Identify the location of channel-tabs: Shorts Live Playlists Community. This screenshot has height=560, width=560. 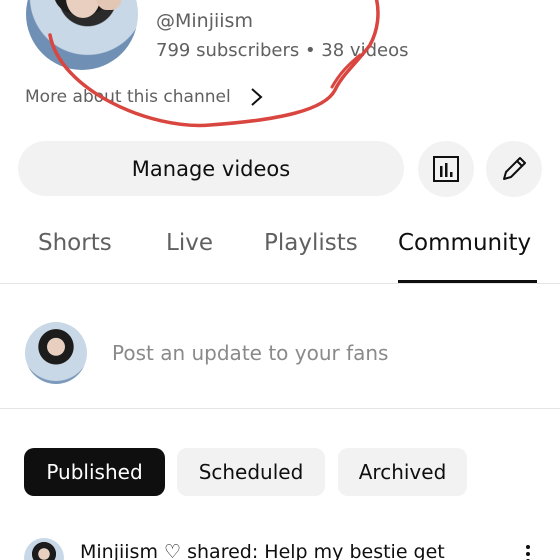
(280, 248).